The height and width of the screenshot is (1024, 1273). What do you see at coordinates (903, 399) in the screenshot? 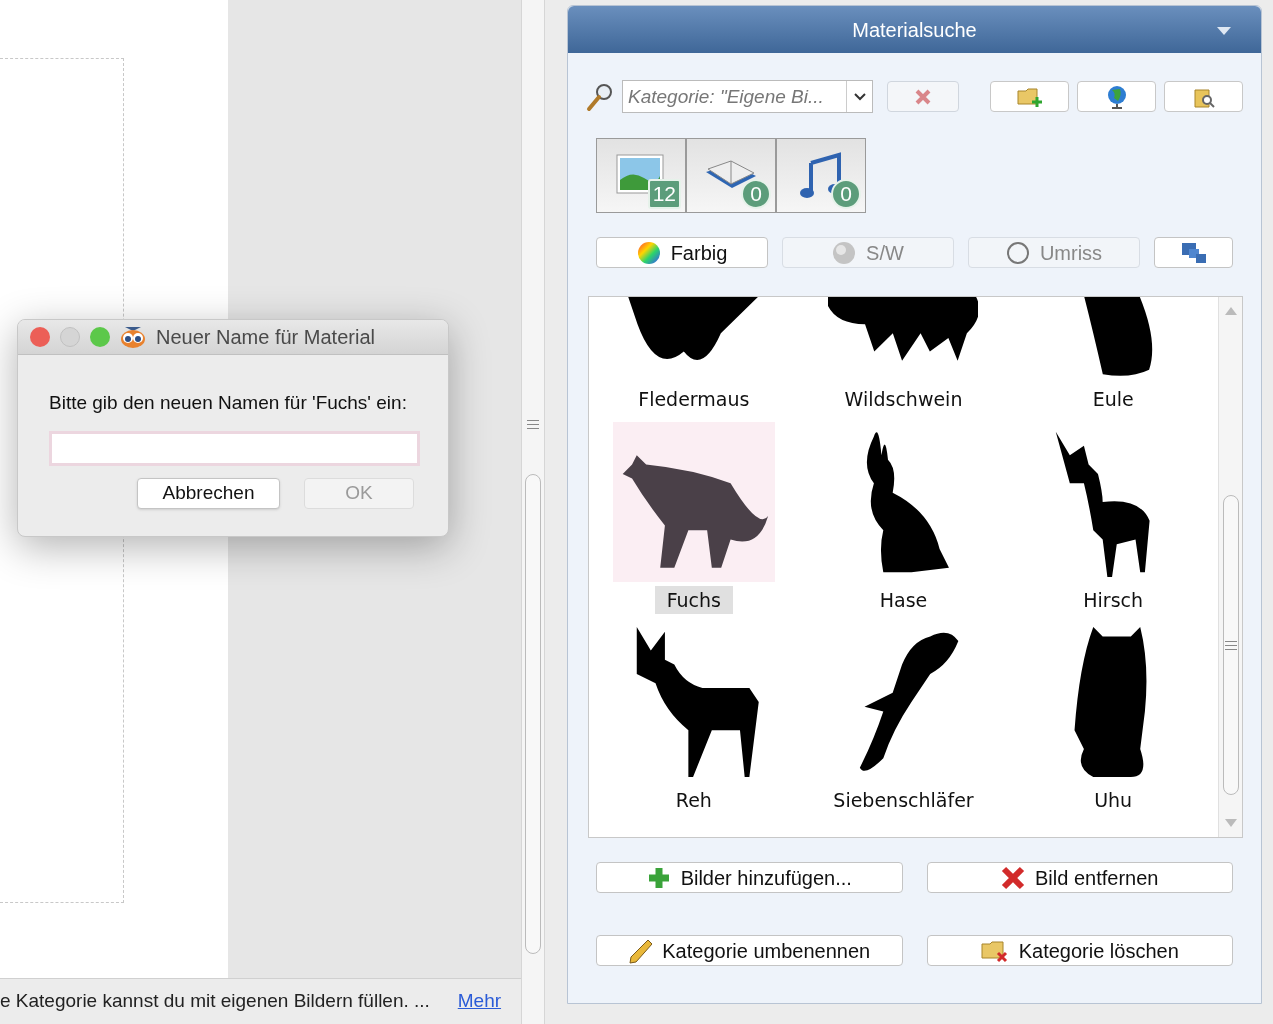
I see `item-label: Wildschwein` at bounding box center [903, 399].